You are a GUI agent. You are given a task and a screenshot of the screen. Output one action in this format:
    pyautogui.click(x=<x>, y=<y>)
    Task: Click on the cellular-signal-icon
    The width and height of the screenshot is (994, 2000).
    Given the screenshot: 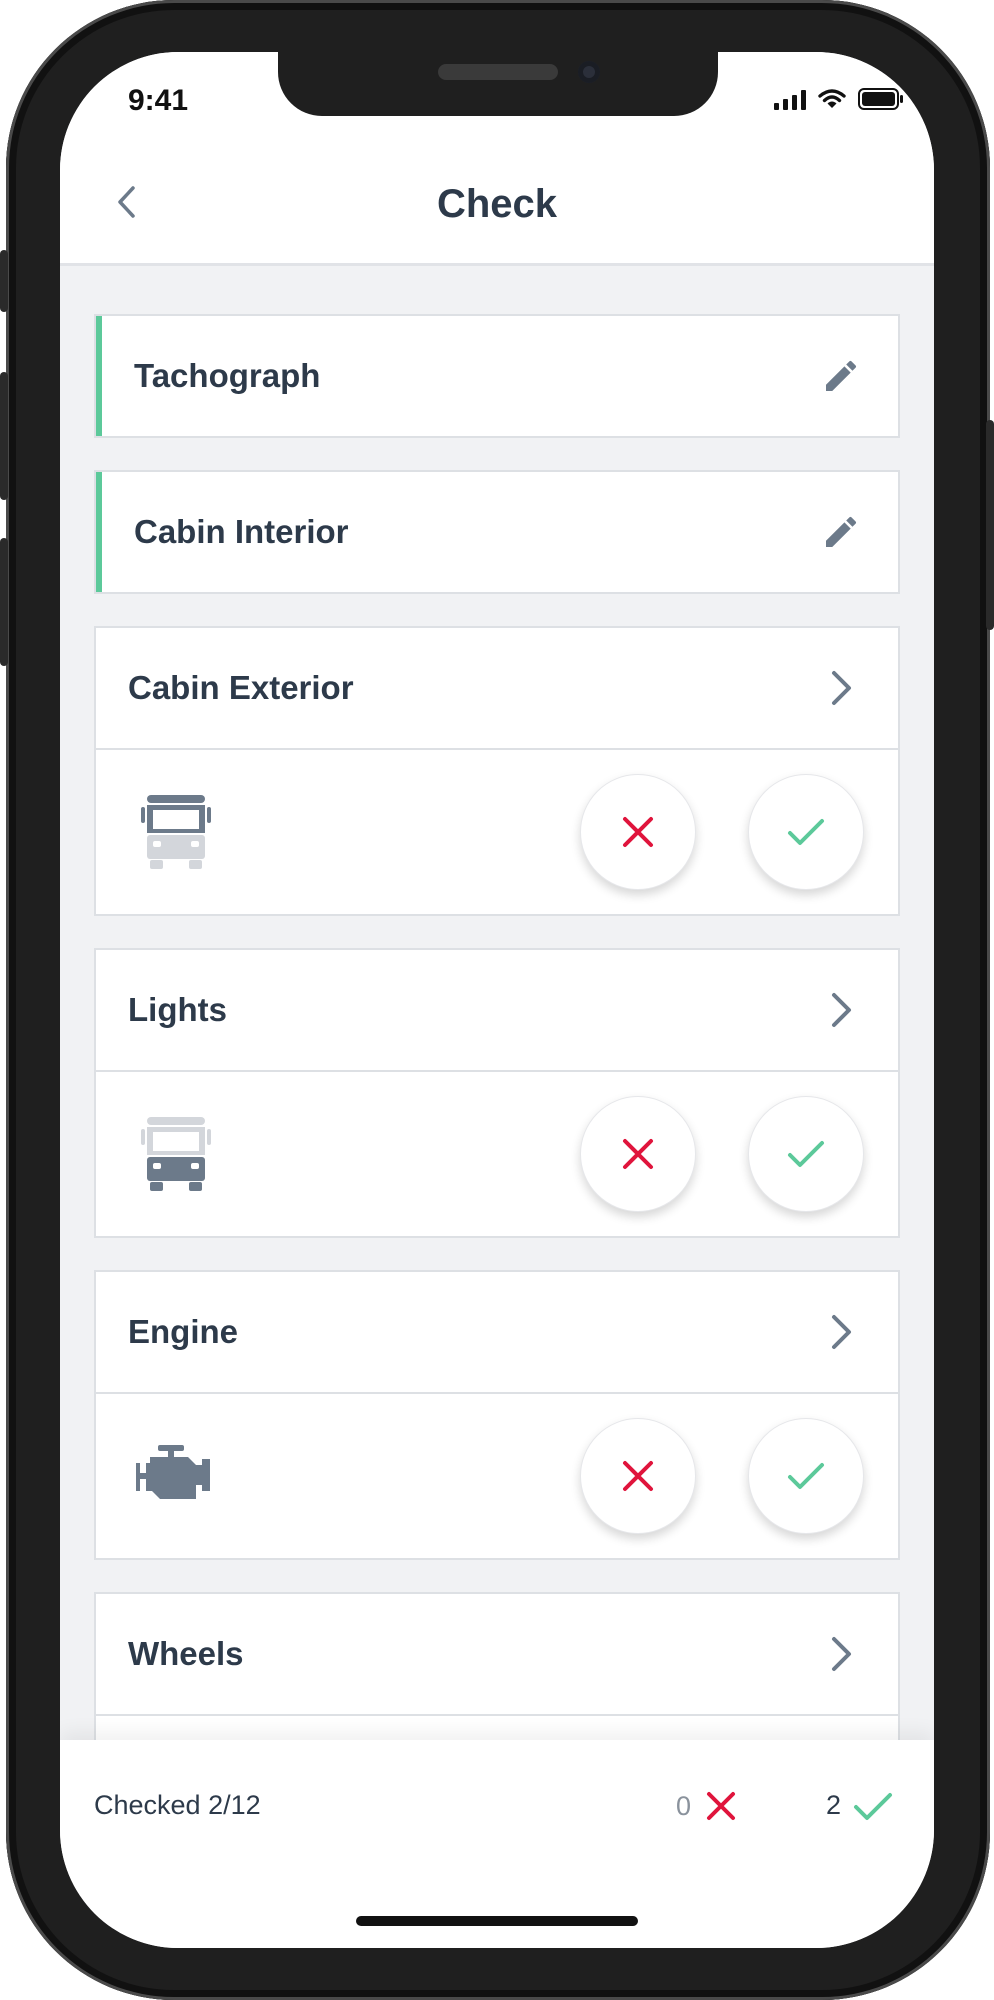 What is the action you would take?
    pyautogui.click(x=790, y=100)
    